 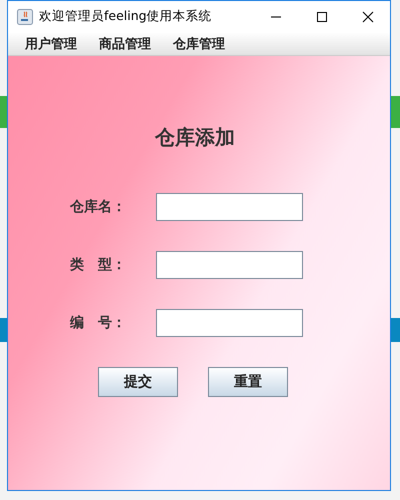 What do you see at coordinates (199, 43) in the screenshot?
I see `menu-item: 仓库管理` at bounding box center [199, 43].